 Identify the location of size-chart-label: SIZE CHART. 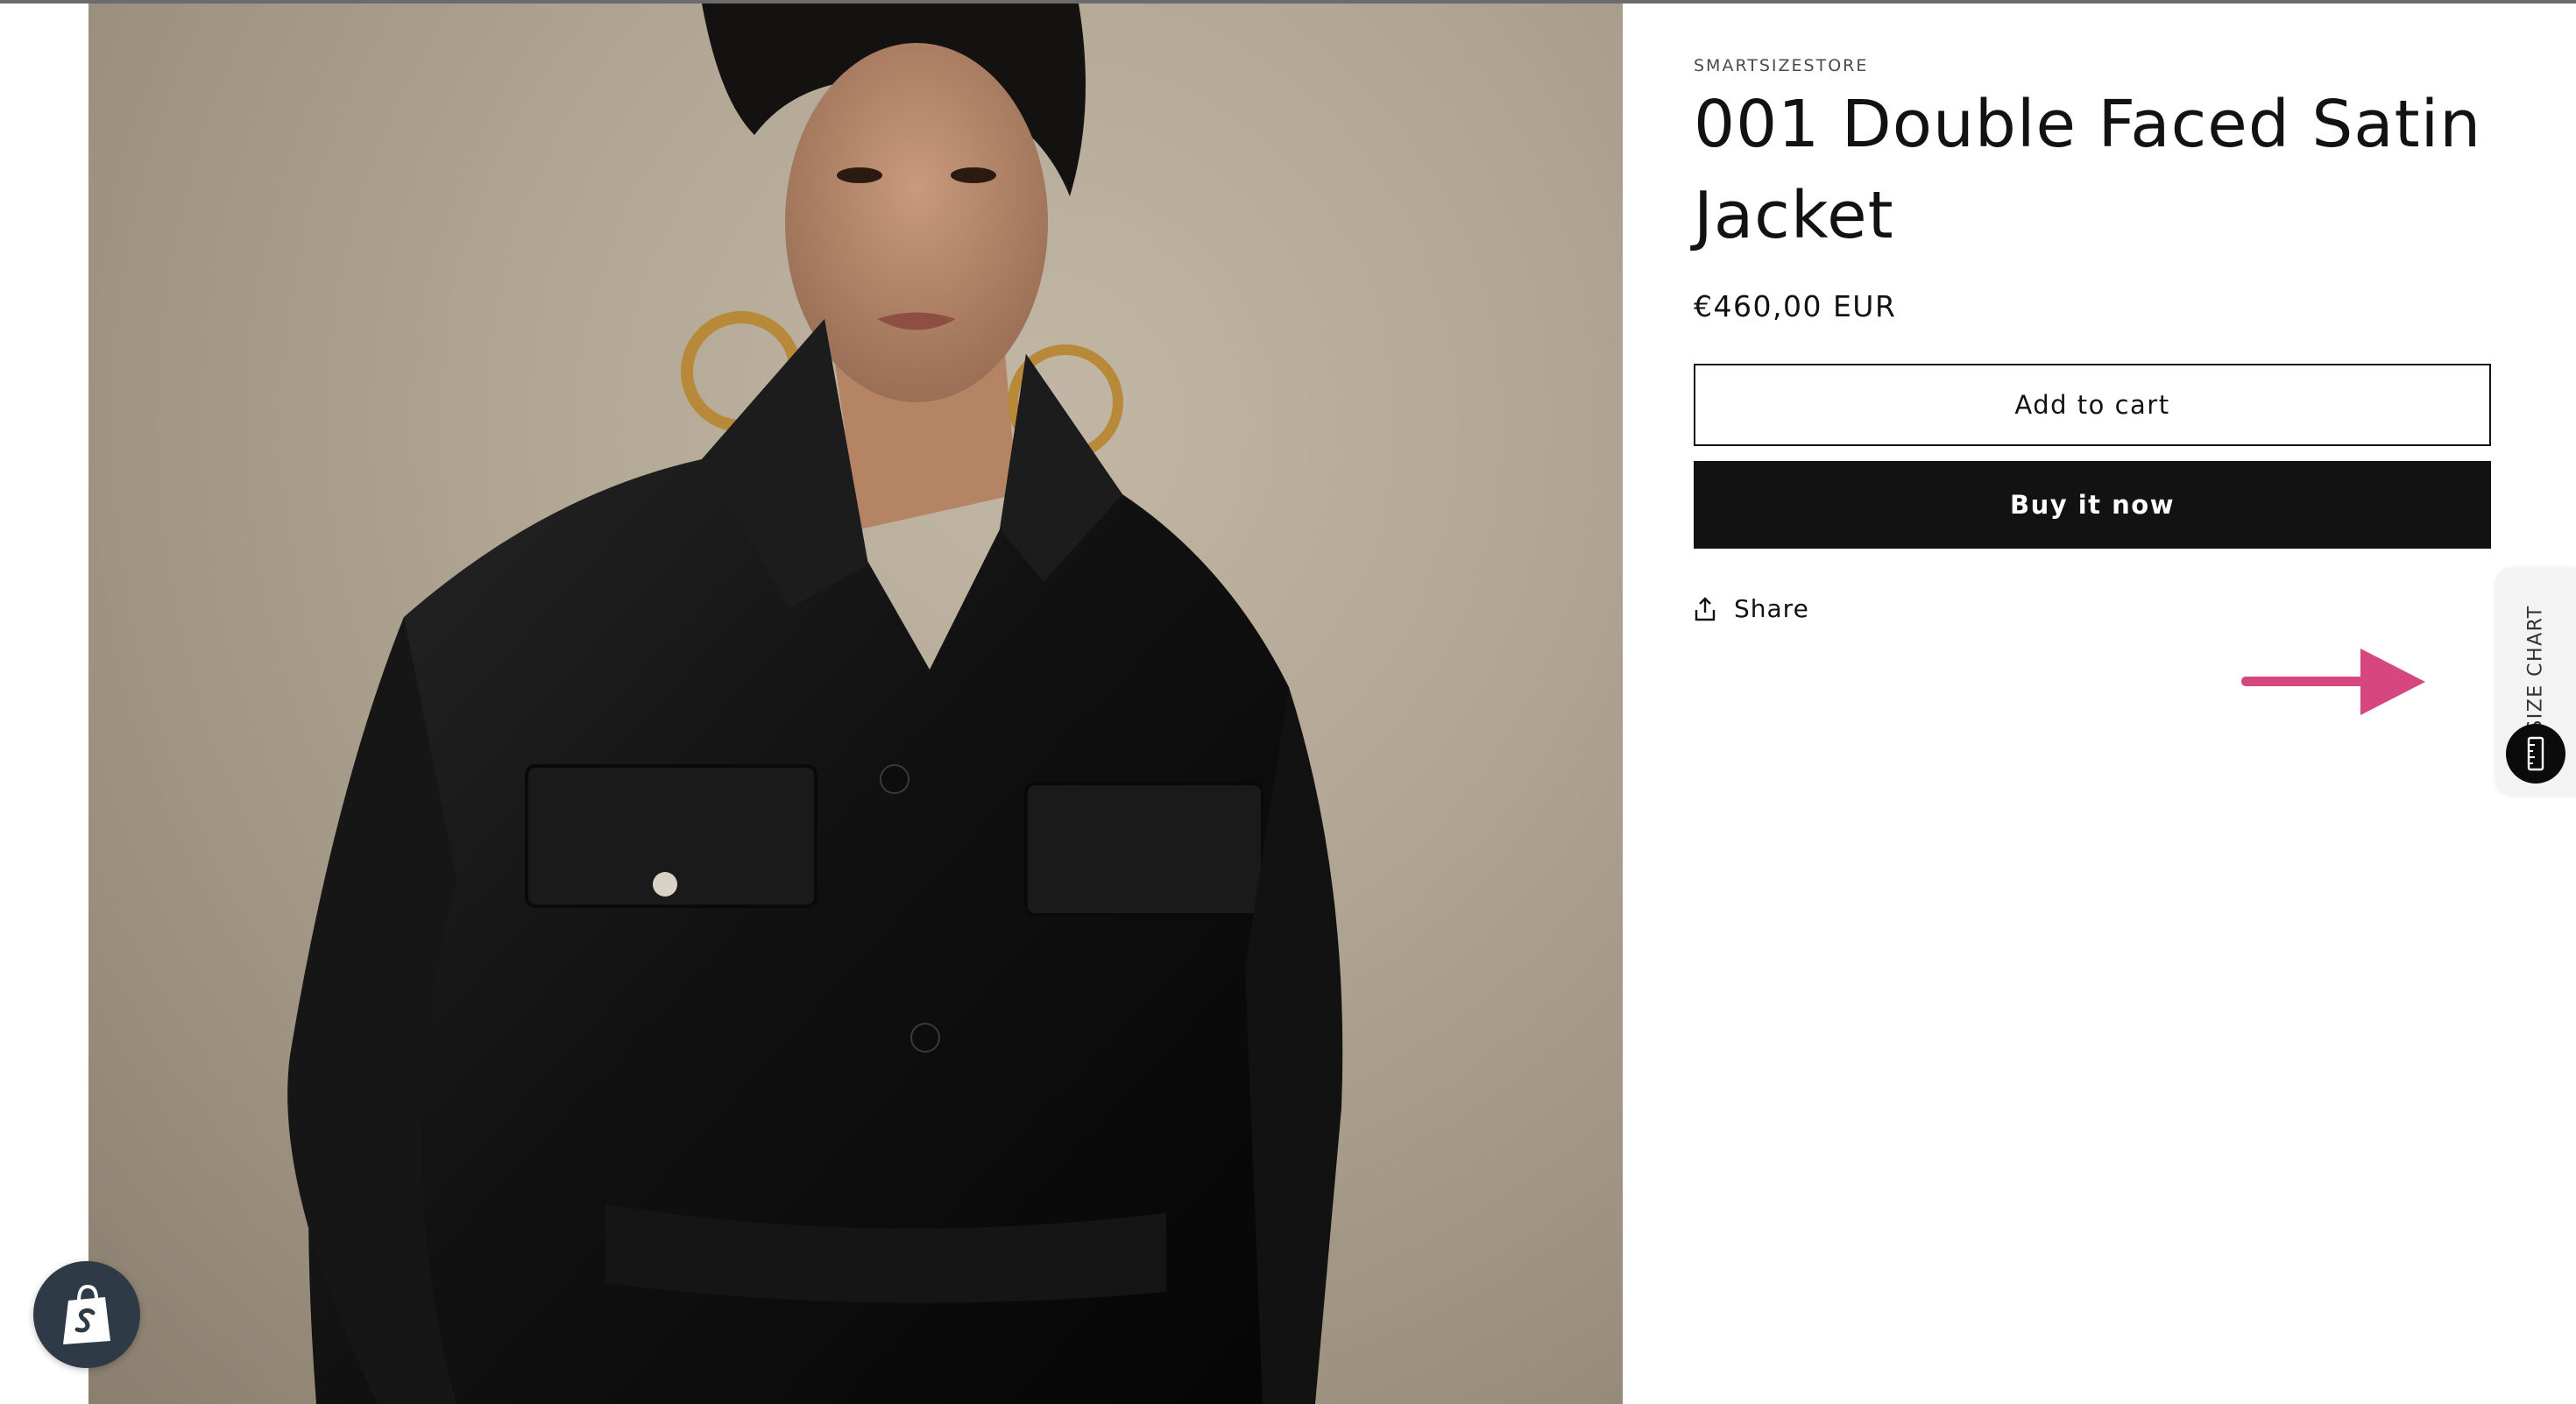
(2535, 669).